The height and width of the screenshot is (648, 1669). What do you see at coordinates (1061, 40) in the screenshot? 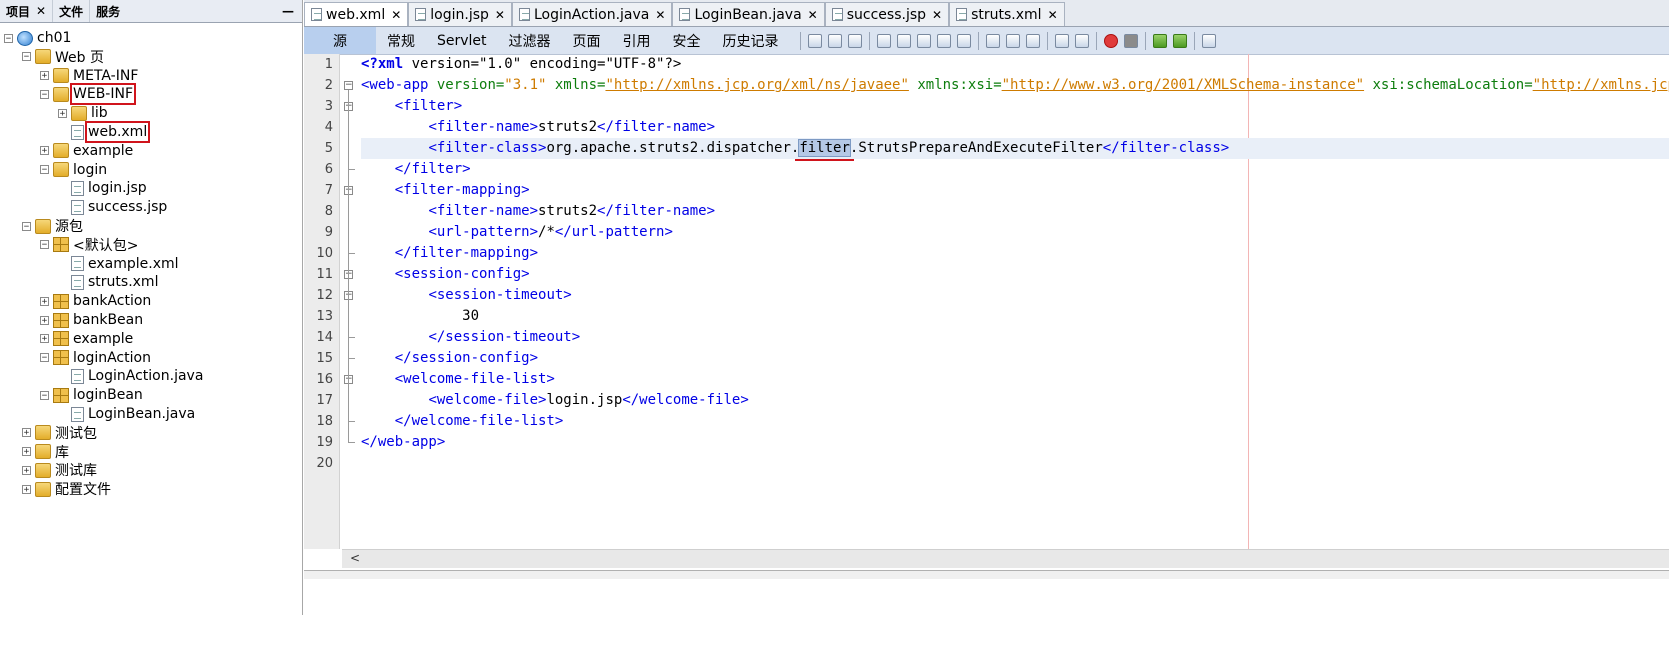
I see `shift-left-icon` at bounding box center [1061, 40].